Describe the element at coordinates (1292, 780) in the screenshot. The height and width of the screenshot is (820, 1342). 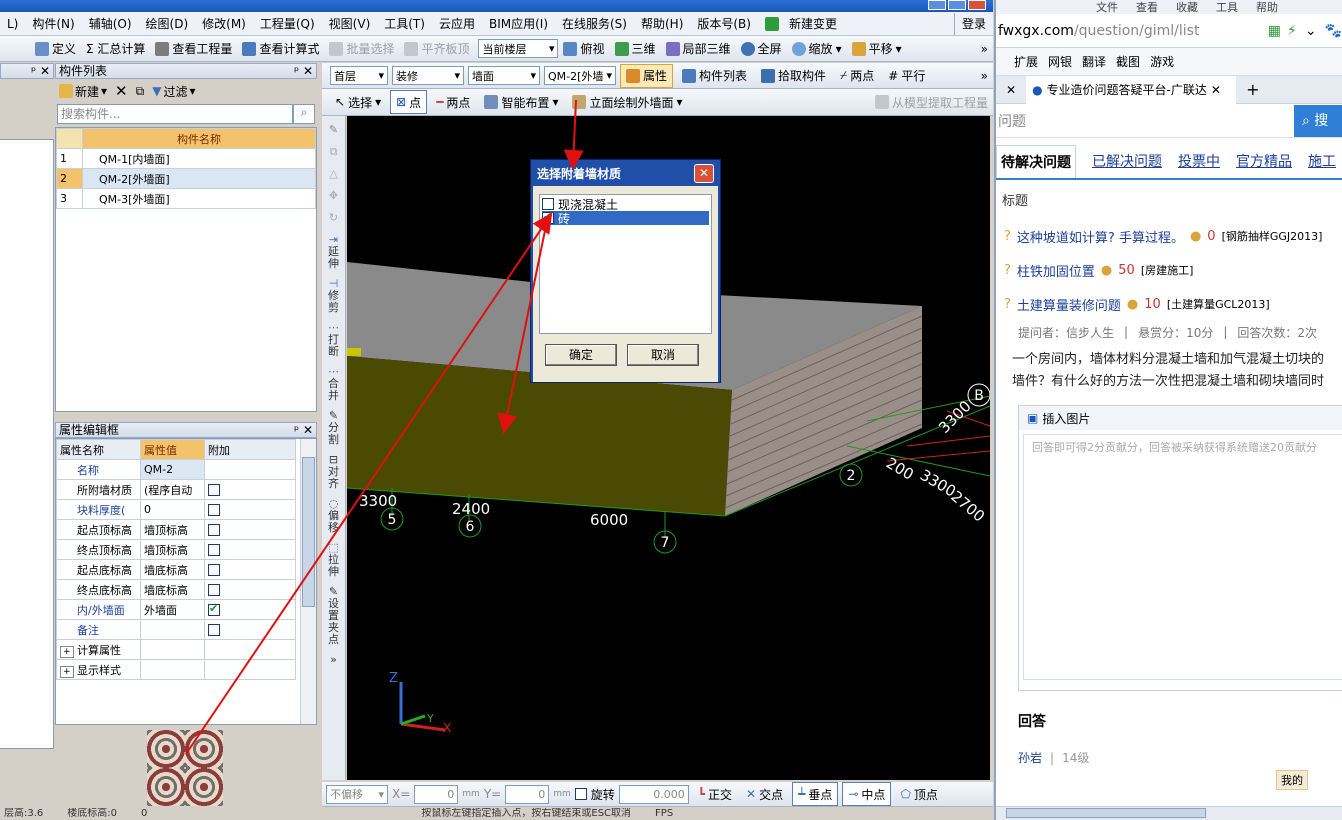
I see `my-button: 我的` at that location.